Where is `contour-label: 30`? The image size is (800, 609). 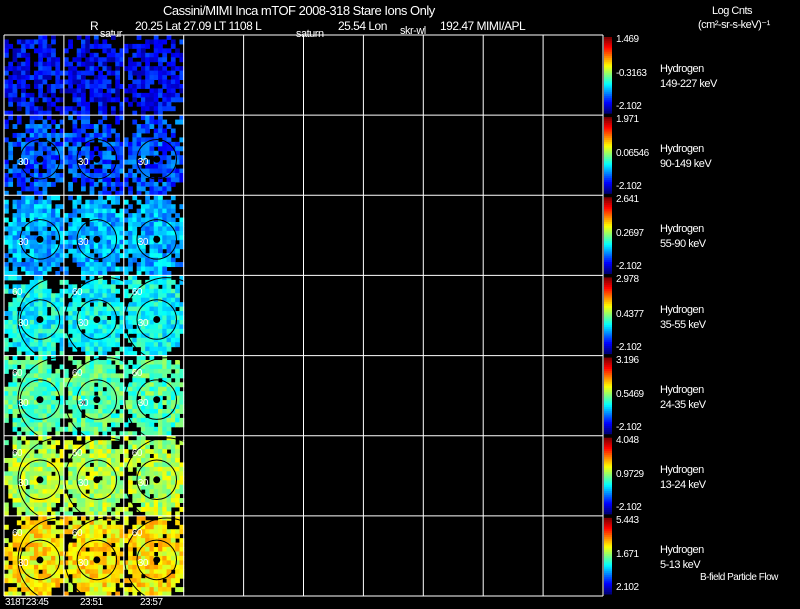 contour-label: 30 is located at coordinates (23, 243).